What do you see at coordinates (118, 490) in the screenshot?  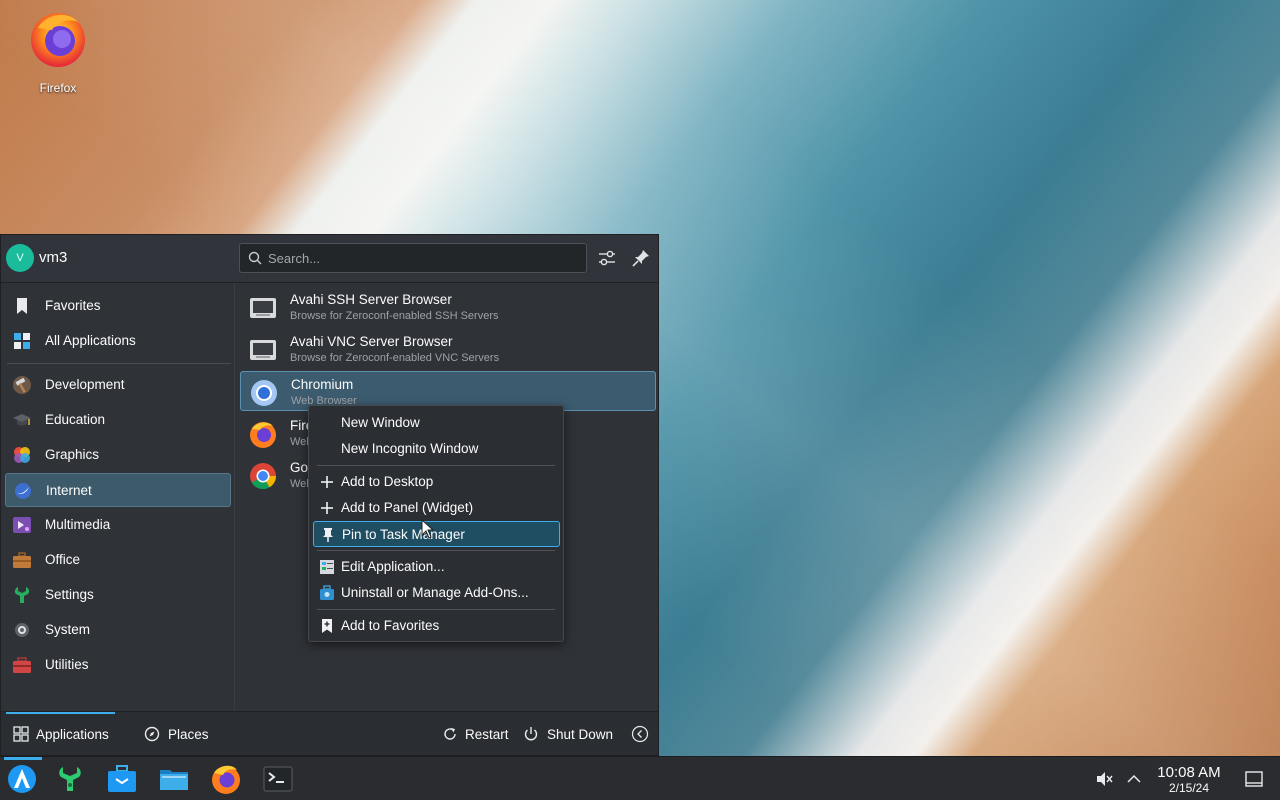 I see `sidebar-item-internet: Internet` at bounding box center [118, 490].